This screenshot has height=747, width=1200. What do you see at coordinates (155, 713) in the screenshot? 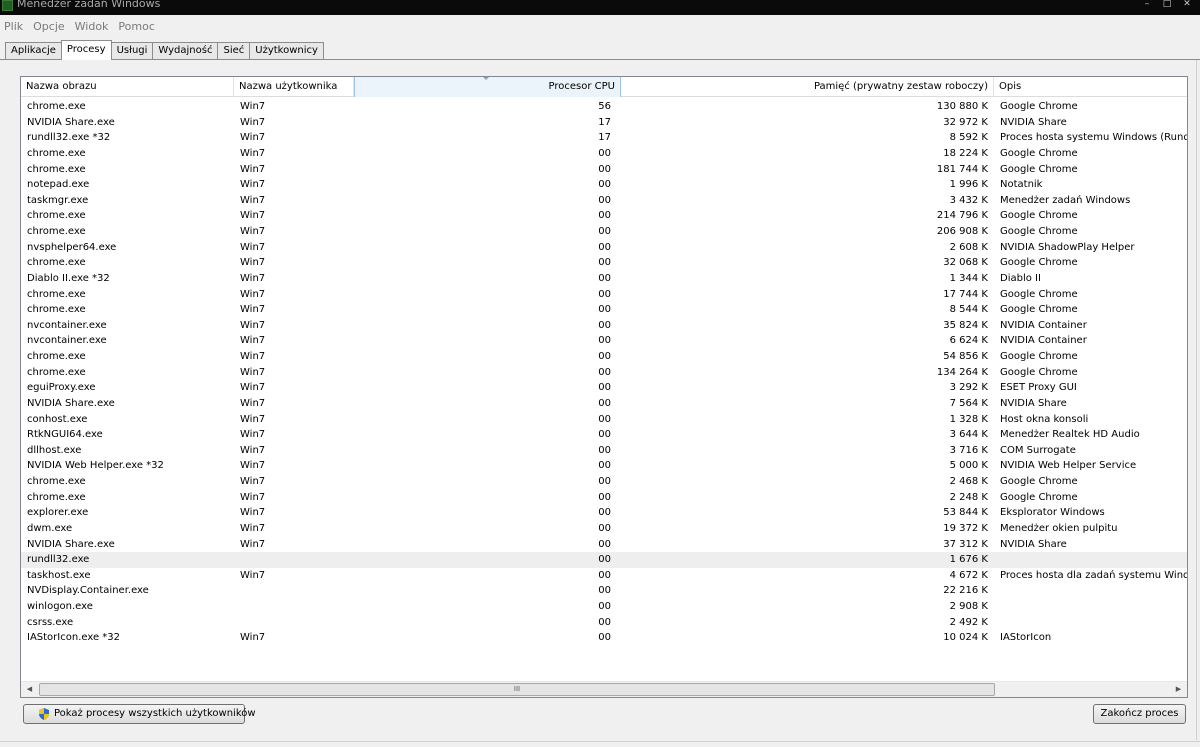
I see `show-all-processes-label: Pokaż procesy wszystkich użytkowników` at bounding box center [155, 713].